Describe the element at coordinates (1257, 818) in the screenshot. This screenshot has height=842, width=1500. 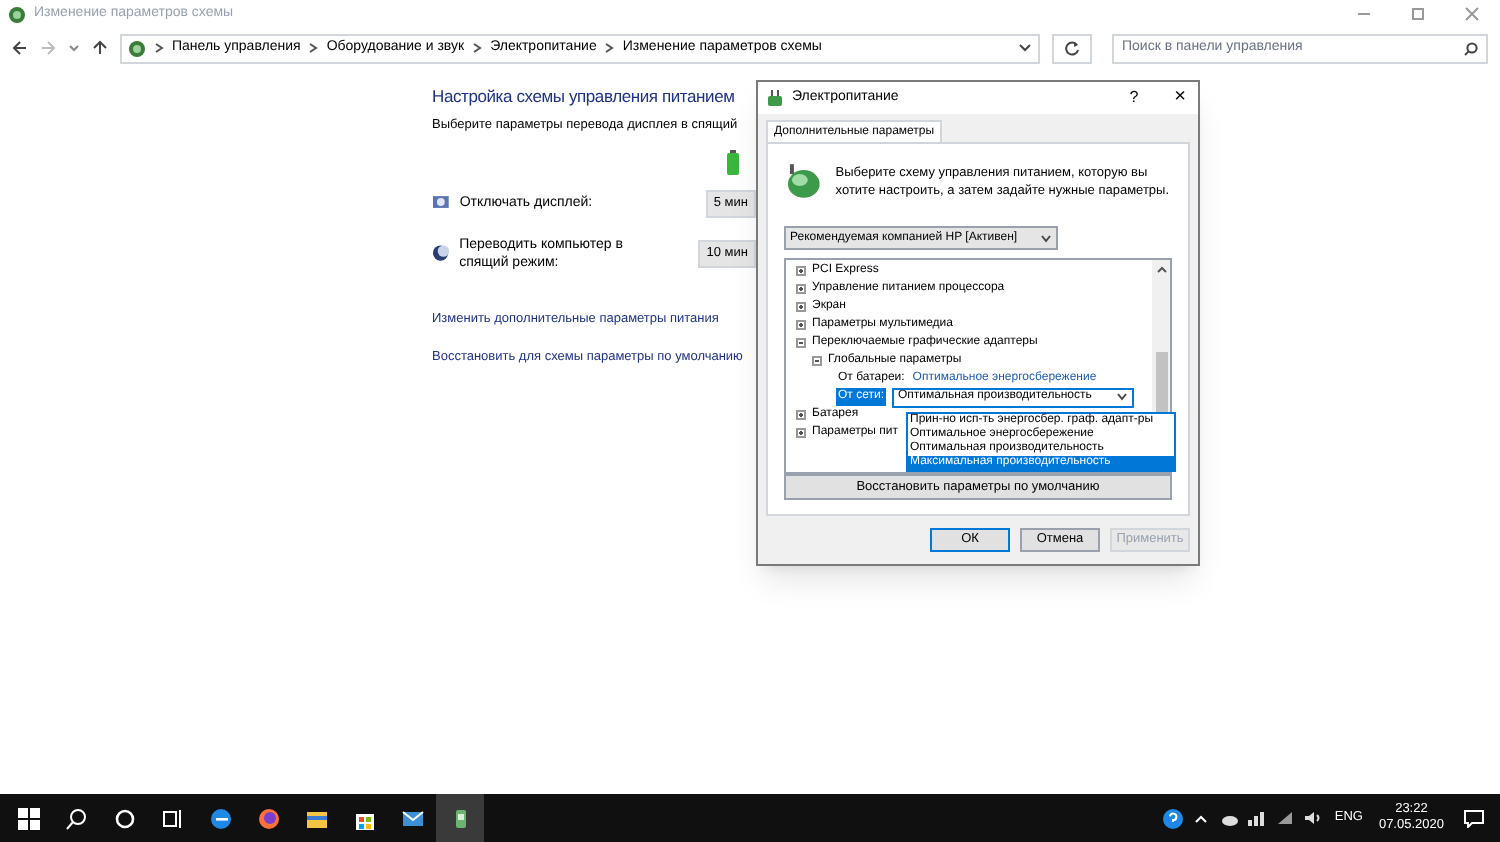
I see `network-icon` at that location.